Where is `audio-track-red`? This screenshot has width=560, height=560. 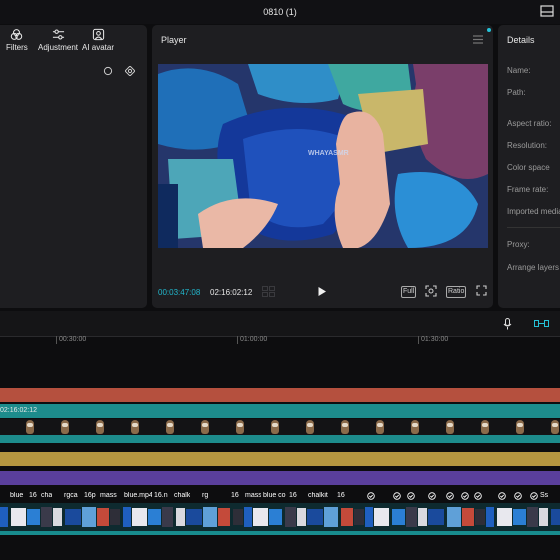
audio-track-red is located at coordinates (280, 395).